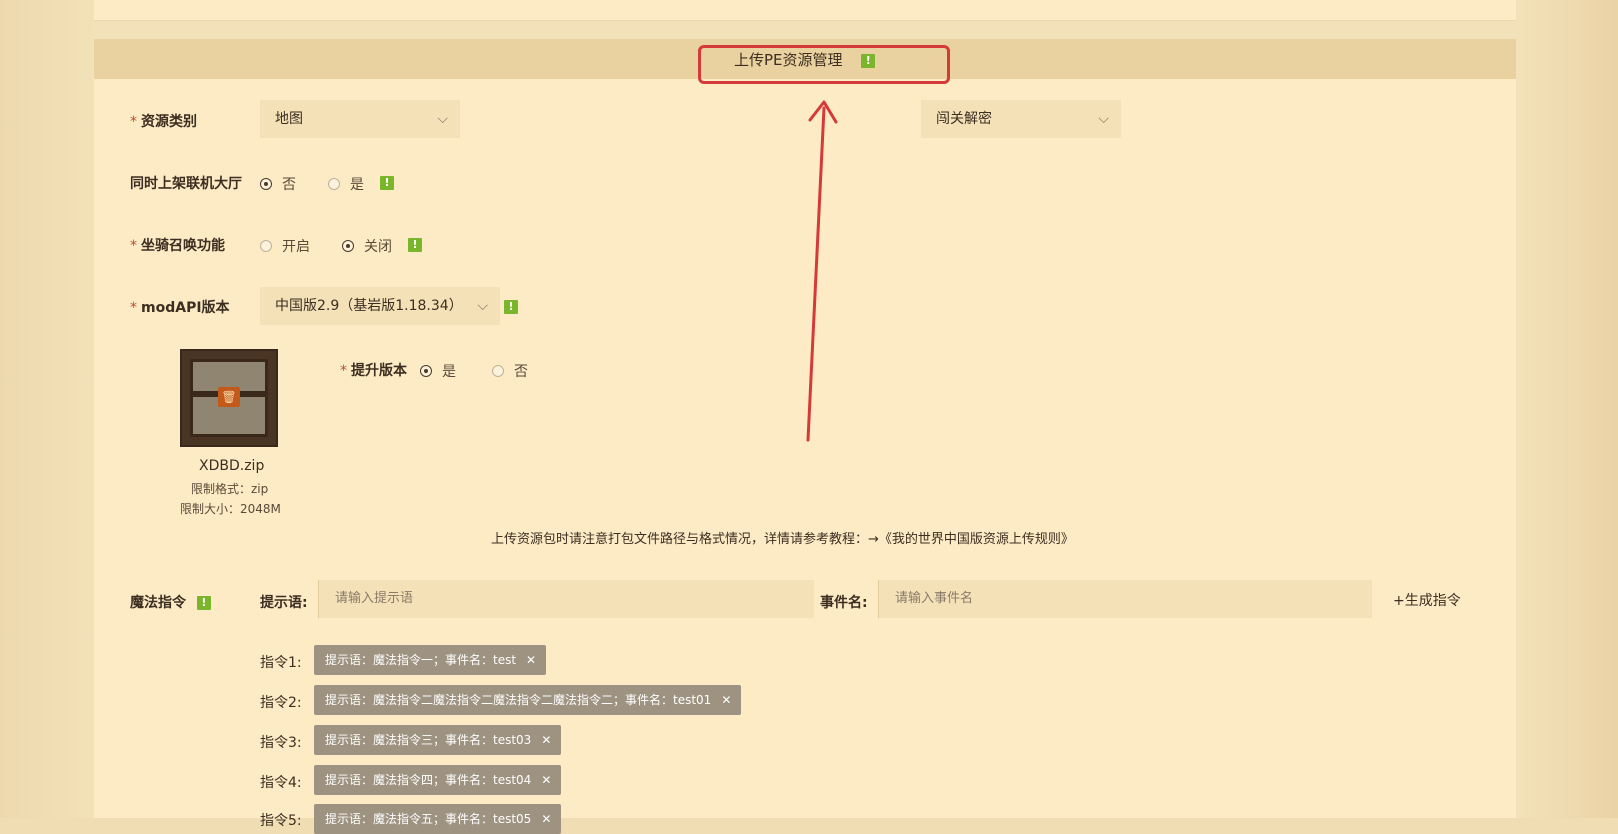  What do you see at coordinates (281, 743) in the screenshot?
I see `command-label: 指令3:` at bounding box center [281, 743].